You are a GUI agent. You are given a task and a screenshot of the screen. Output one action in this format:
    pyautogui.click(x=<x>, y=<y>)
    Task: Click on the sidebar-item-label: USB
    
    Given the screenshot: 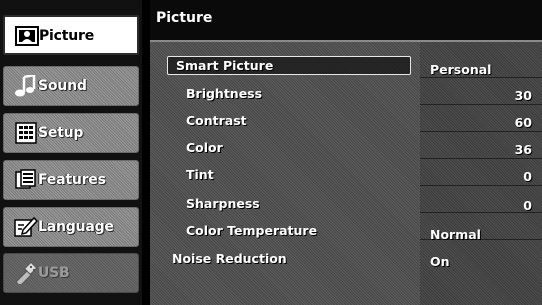 What is the action you would take?
    pyautogui.click(x=54, y=273)
    